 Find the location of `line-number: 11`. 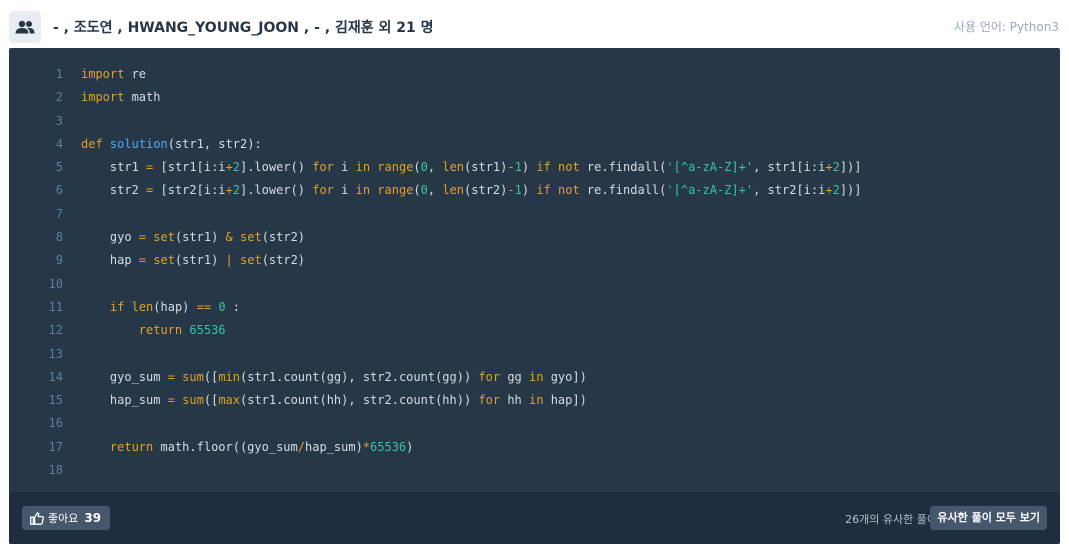

line-number: 11 is located at coordinates (55, 306).